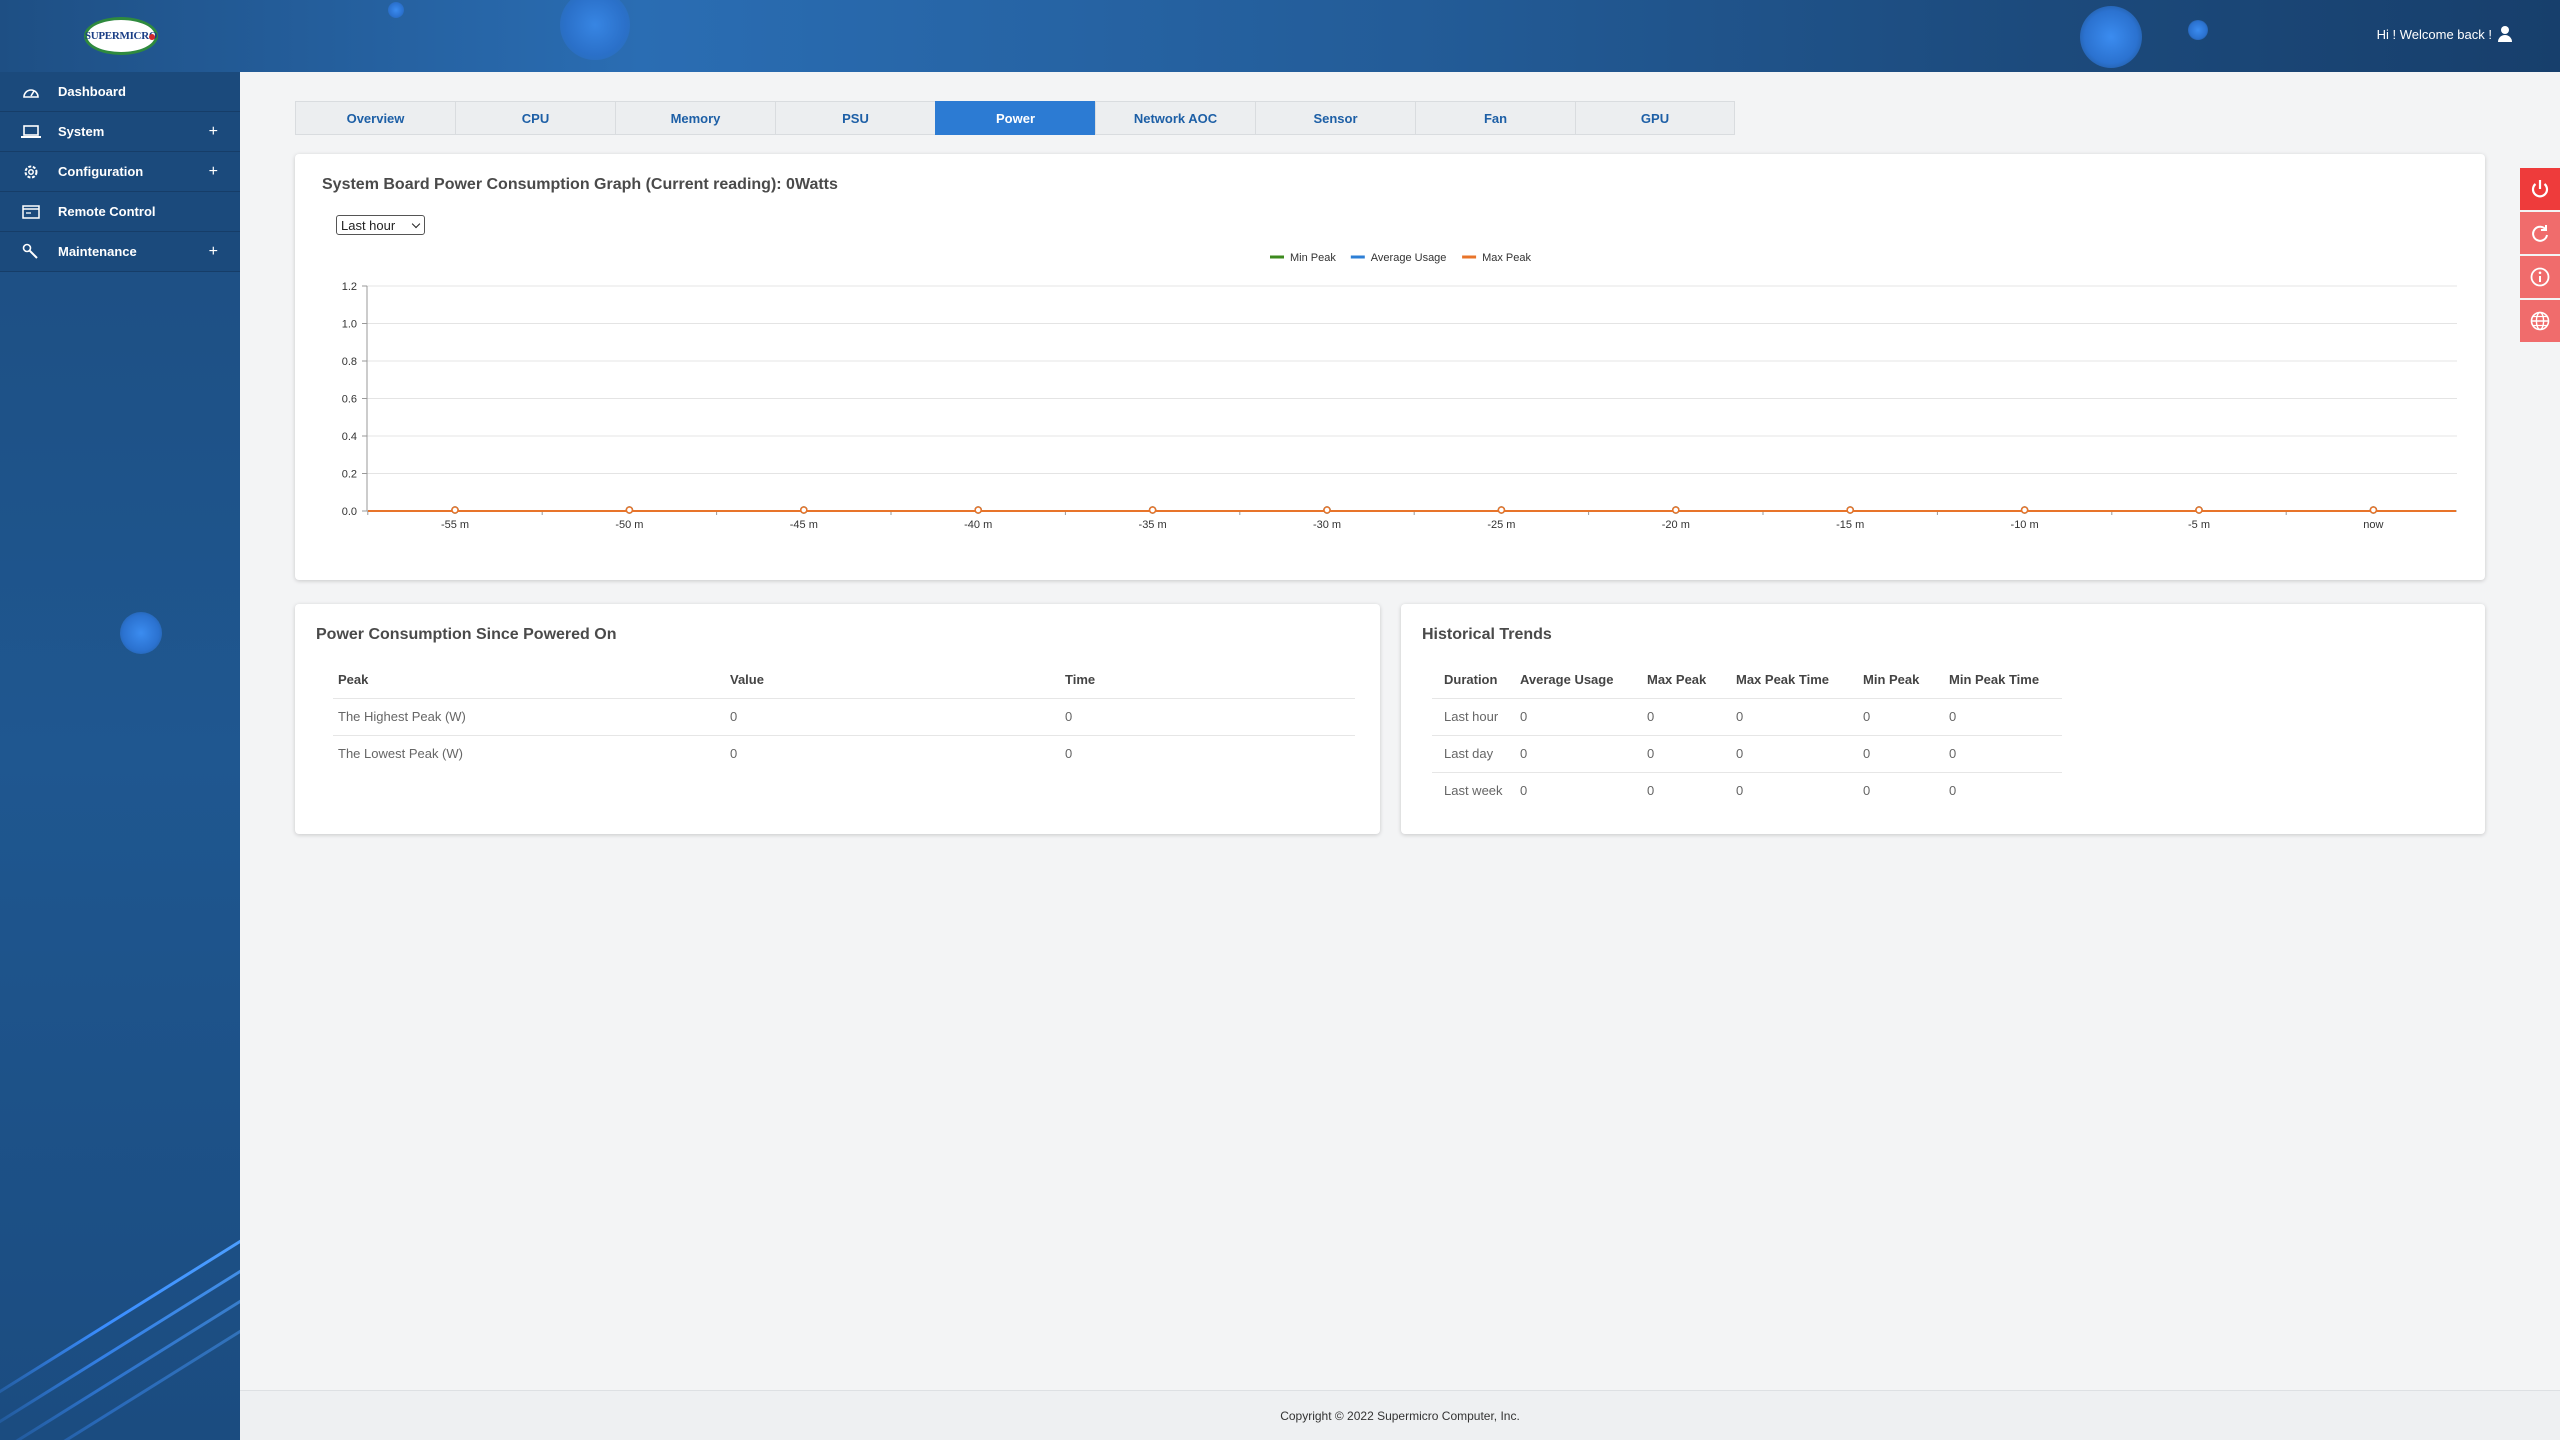  I want to click on x-tick-label: -45 m, so click(804, 525).